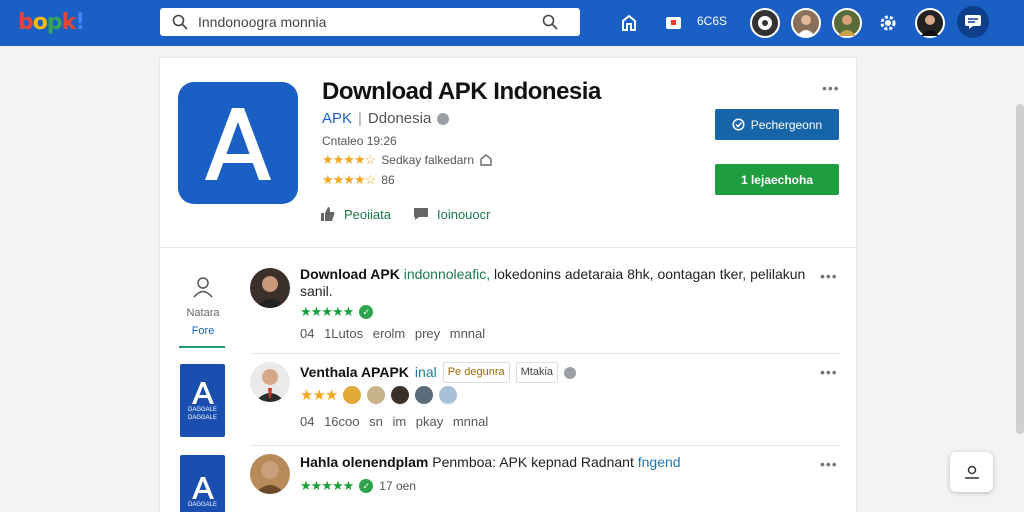  What do you see at coordinates (354, 372) in the screenshot?
I see `item-title-bold: Venthala APAPK` at bounding box center [354, 372].